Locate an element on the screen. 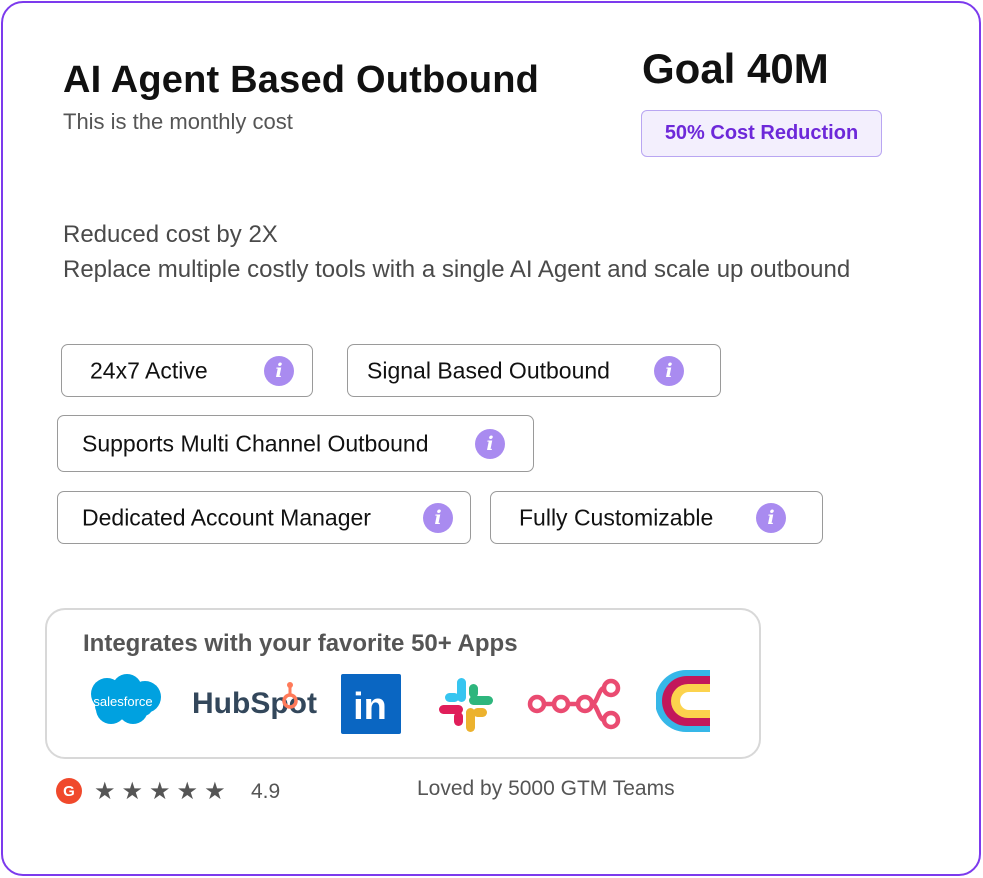 This screenshot has height=878, width=983. feature-chip-dedicated-account-manager: Dedicated Account Manager i is located at coordinates (264, 517).